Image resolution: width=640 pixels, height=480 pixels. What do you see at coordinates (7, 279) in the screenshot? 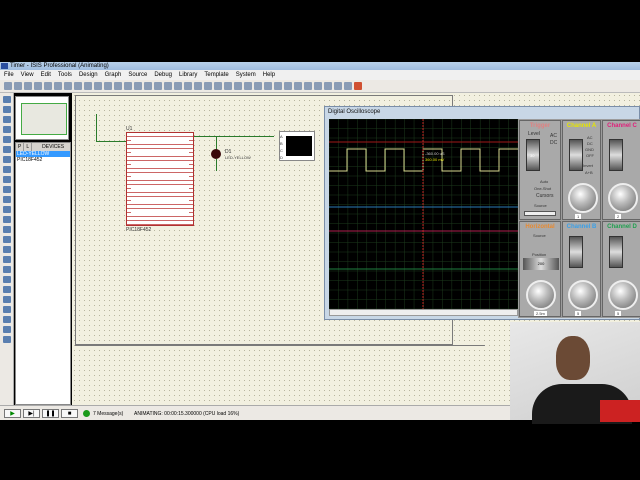
I see `path-icon` at bounding box center [7, 279].